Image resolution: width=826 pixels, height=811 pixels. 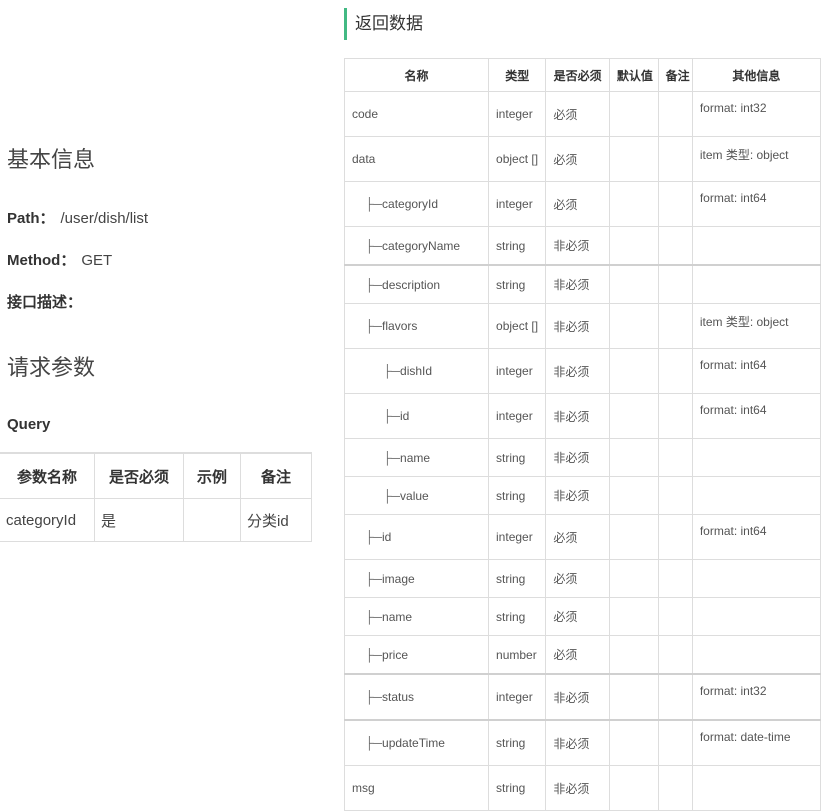 What do you see at coordinates (582, 114) in the screenshot?
I see `response-row: code integer 必须 format: int32` at bounding box center [582, 114].